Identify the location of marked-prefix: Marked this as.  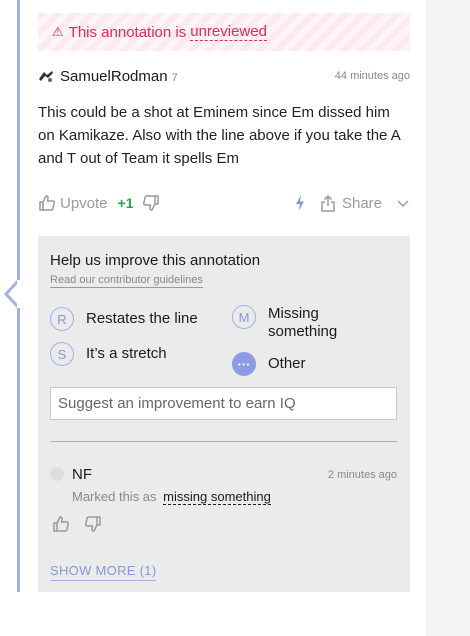
(114, 496).